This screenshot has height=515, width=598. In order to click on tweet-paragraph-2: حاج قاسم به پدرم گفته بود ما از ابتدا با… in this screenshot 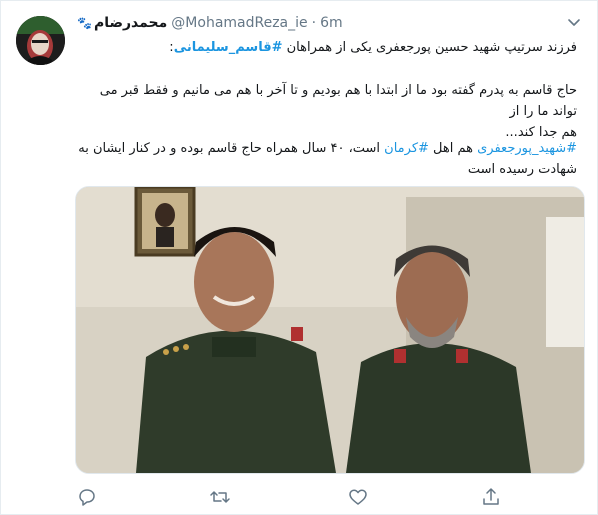, I will do `click(327, 111)`.